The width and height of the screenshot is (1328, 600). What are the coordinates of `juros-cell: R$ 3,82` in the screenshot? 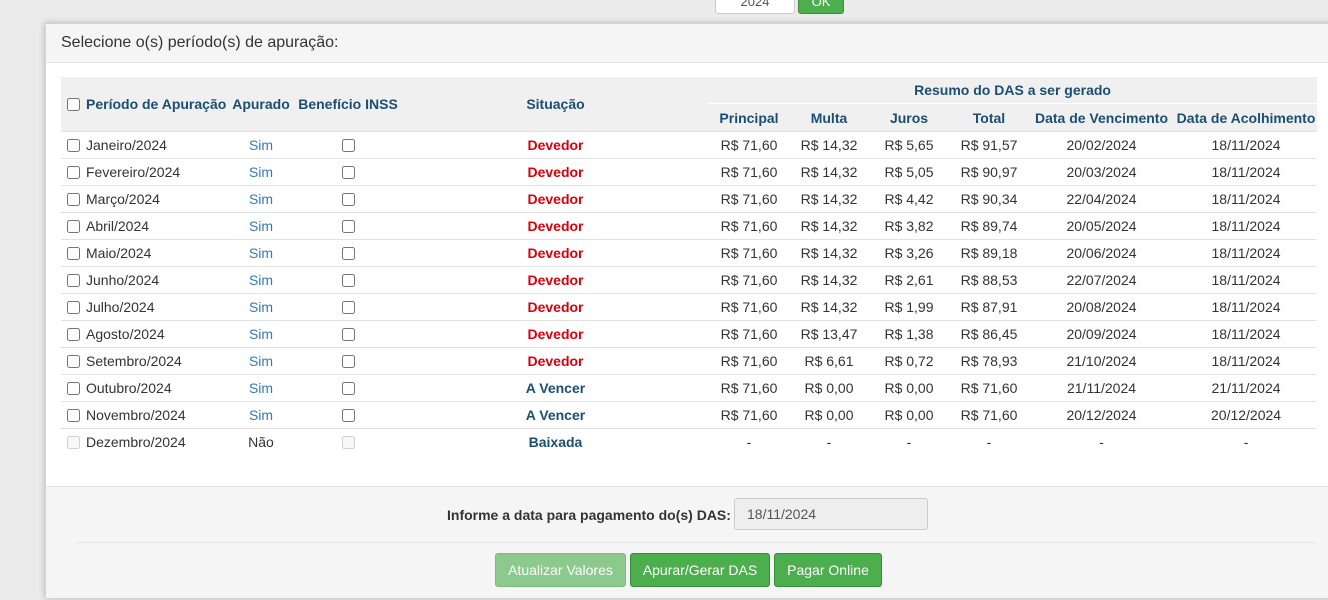 It's located at (909, 226).